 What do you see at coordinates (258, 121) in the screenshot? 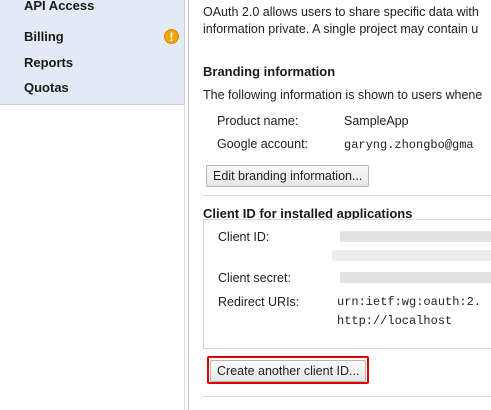
I see `product-name-label: Product name:` at bounding box center [258, 121].